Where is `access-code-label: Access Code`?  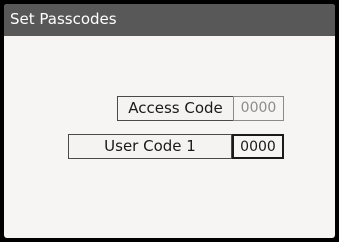
access-code-label: Access Code is located at coordinates (175, 108).